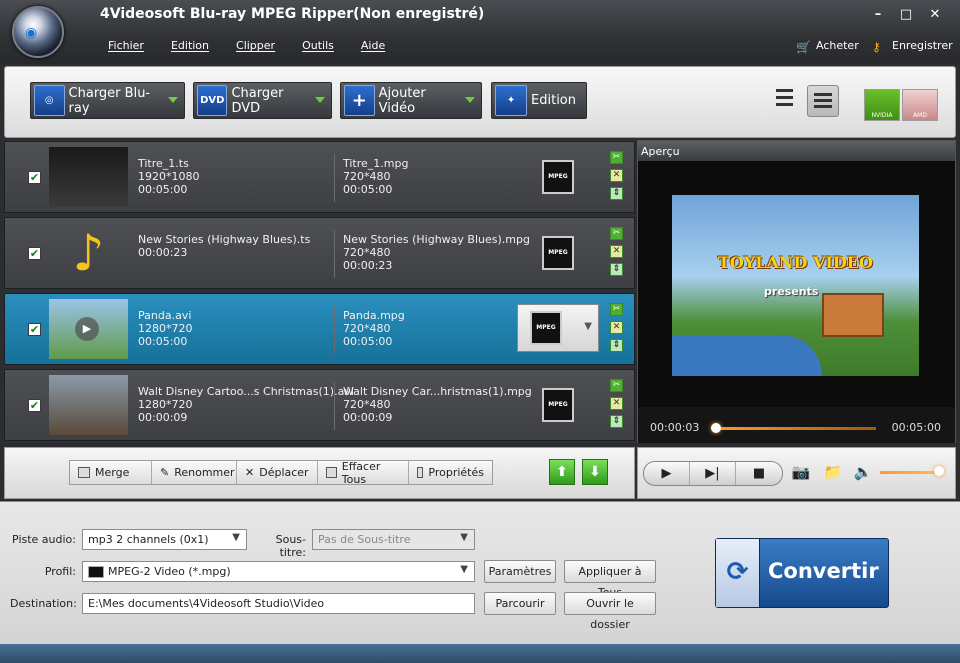 The height and width of the screenshot is (663, 960). What do you see at coordinates (520, 571) in the screenshot?
I see `parameters-button: Paramètres` at bounding box center [520, 571].